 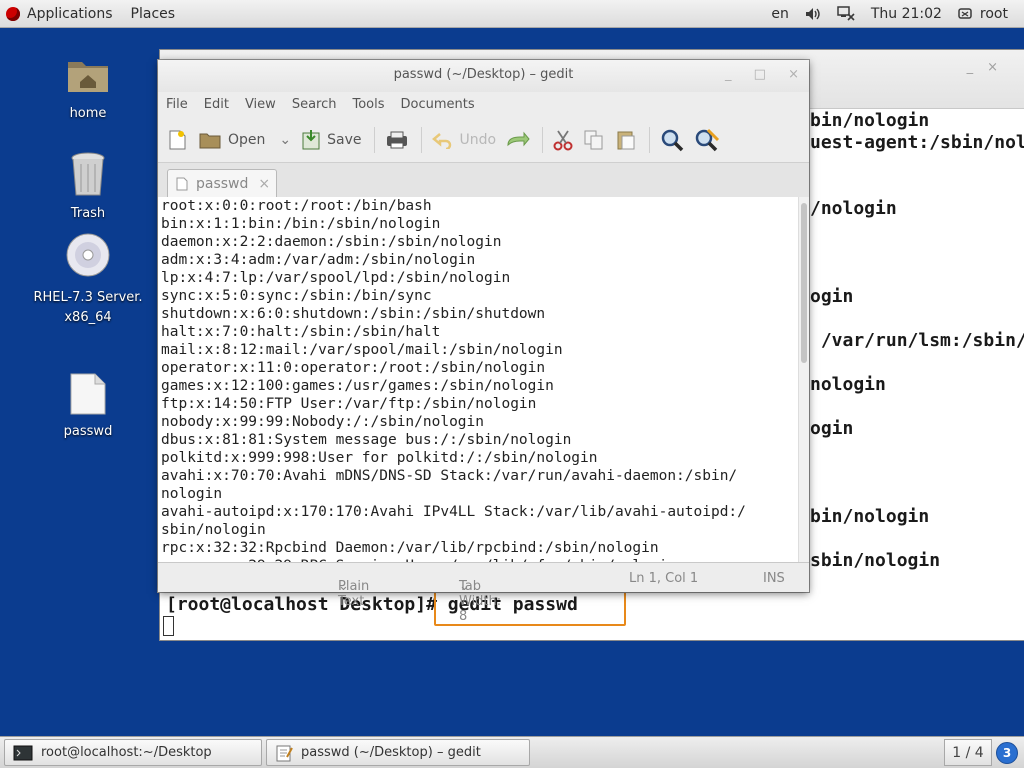 I want to click on menu-search: Search, so click(x=314, y=104).